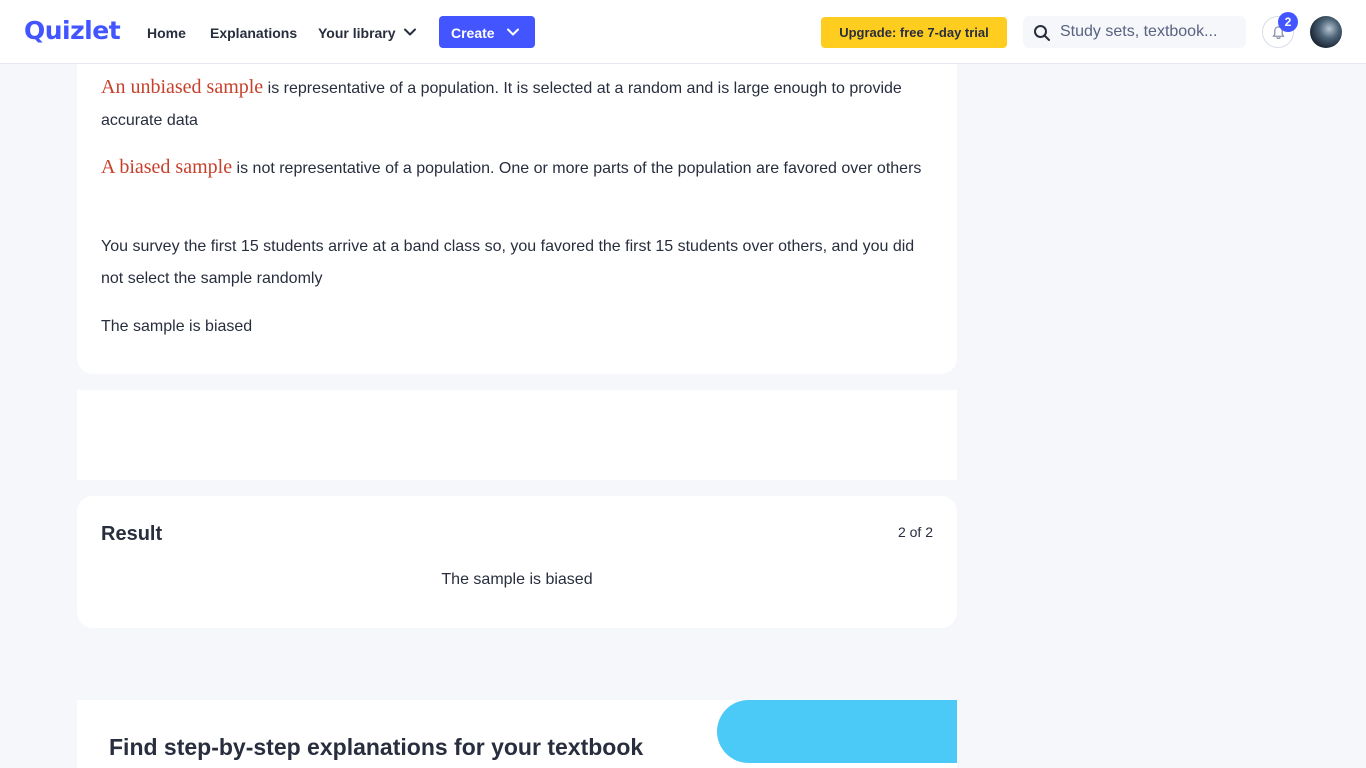 This screenshot has height=768, width=1366. I want to click on search-input, so click(1150, 32).